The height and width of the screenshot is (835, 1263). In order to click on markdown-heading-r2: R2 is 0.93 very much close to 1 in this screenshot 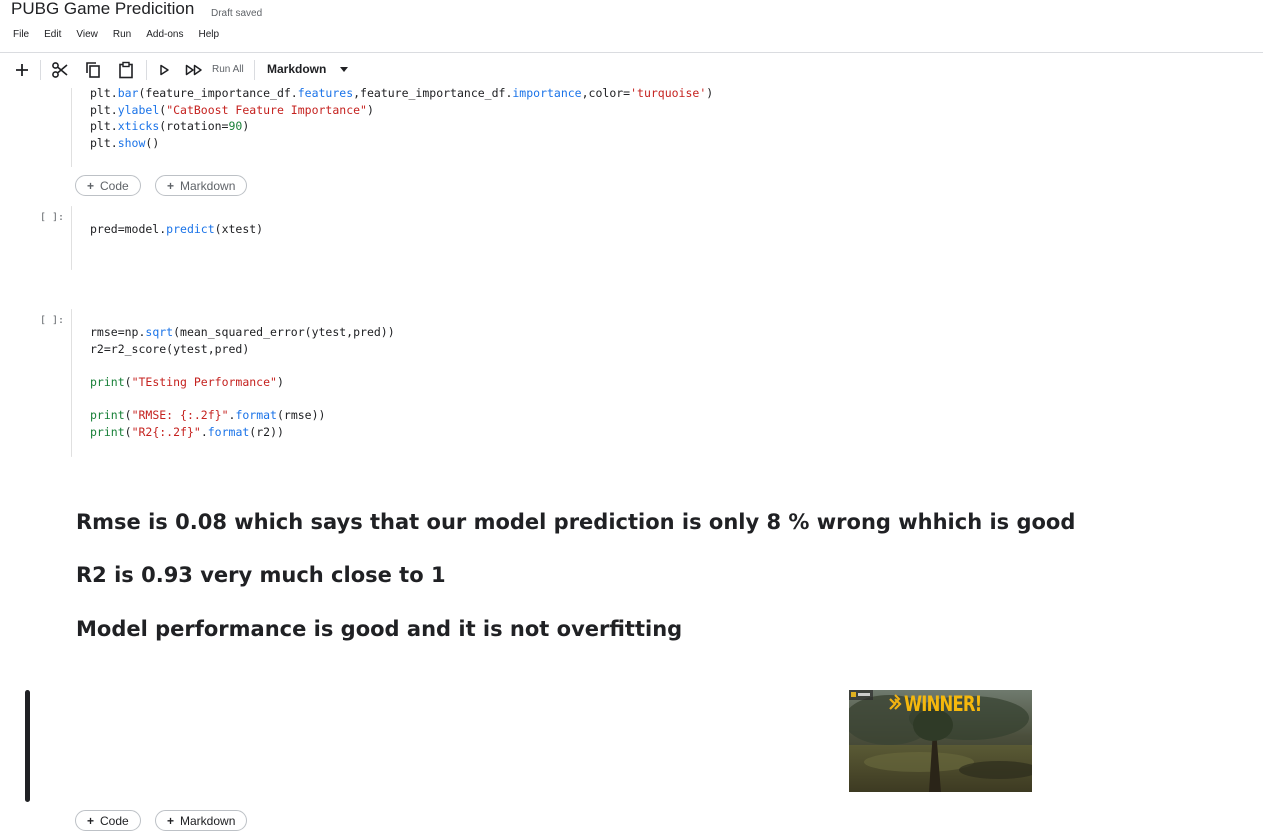, I will do `click(261, 575)`.